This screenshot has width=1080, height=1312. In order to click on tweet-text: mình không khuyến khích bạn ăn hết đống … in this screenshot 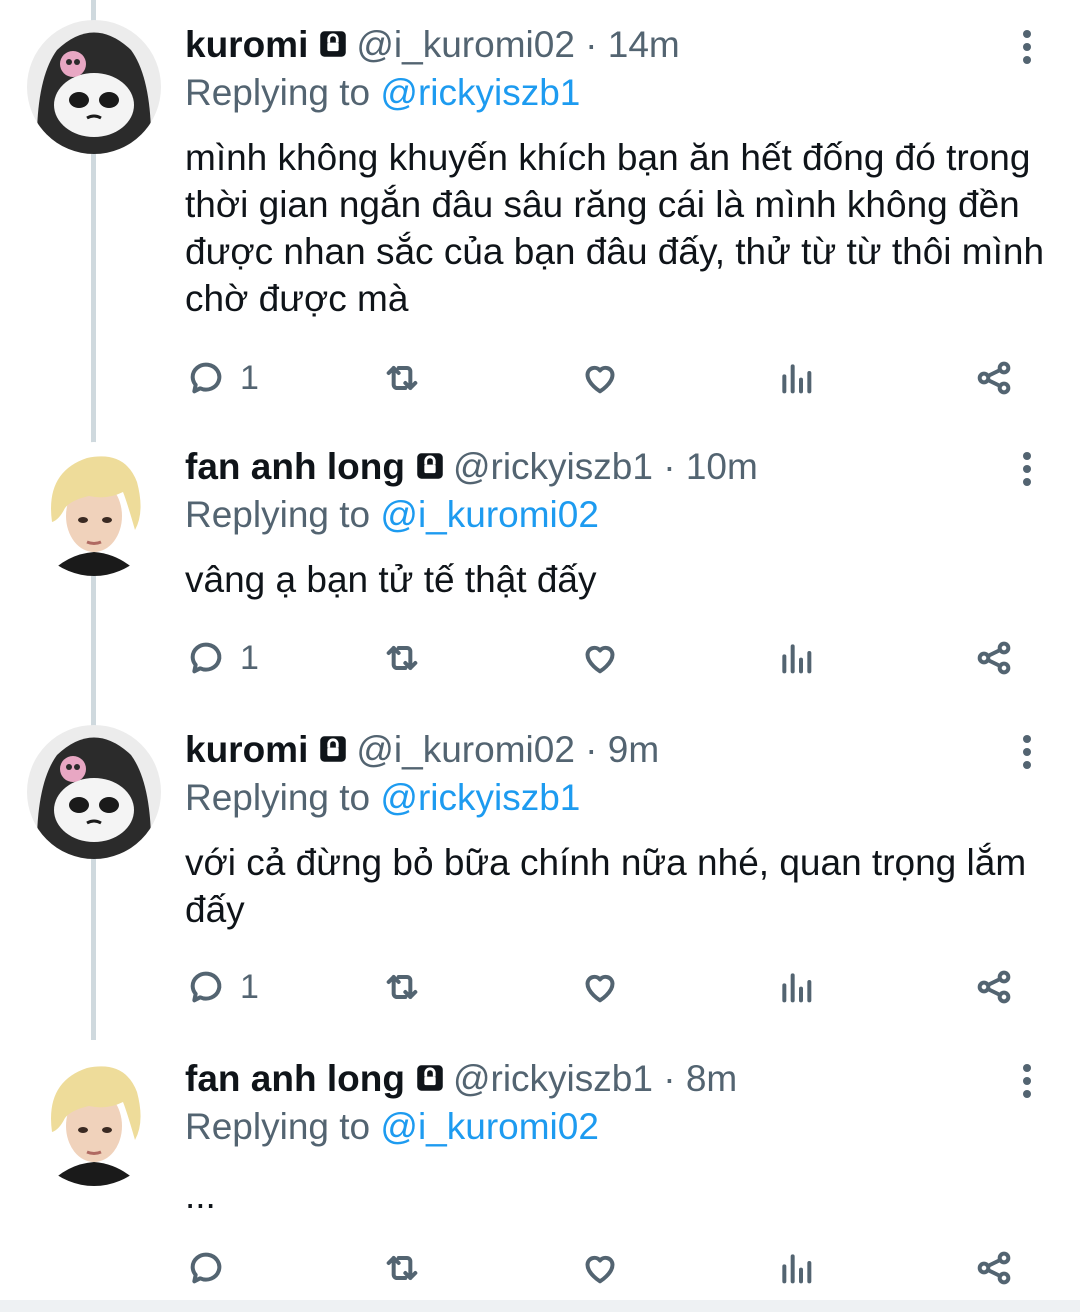, I will do `click(615, 228)`.